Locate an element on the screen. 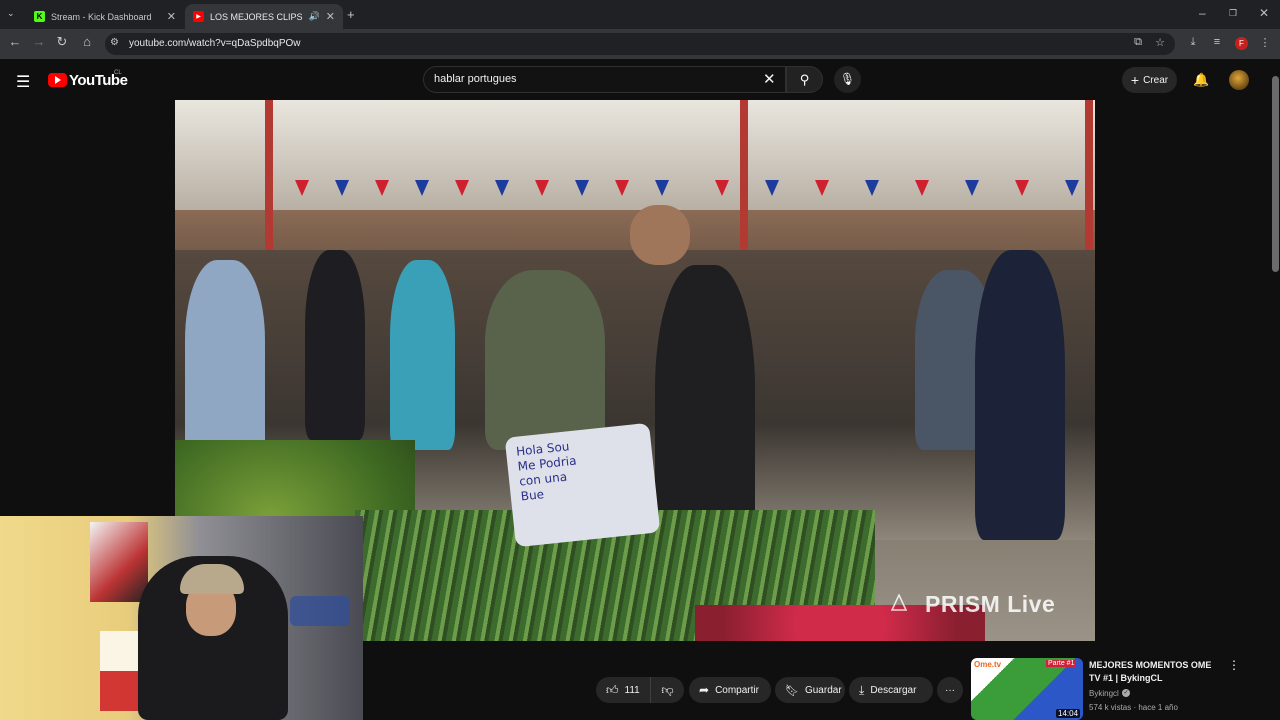 The image size is (1280, 720). bookmark-star-icon: ☆ is located at coordinates (1160, 42).